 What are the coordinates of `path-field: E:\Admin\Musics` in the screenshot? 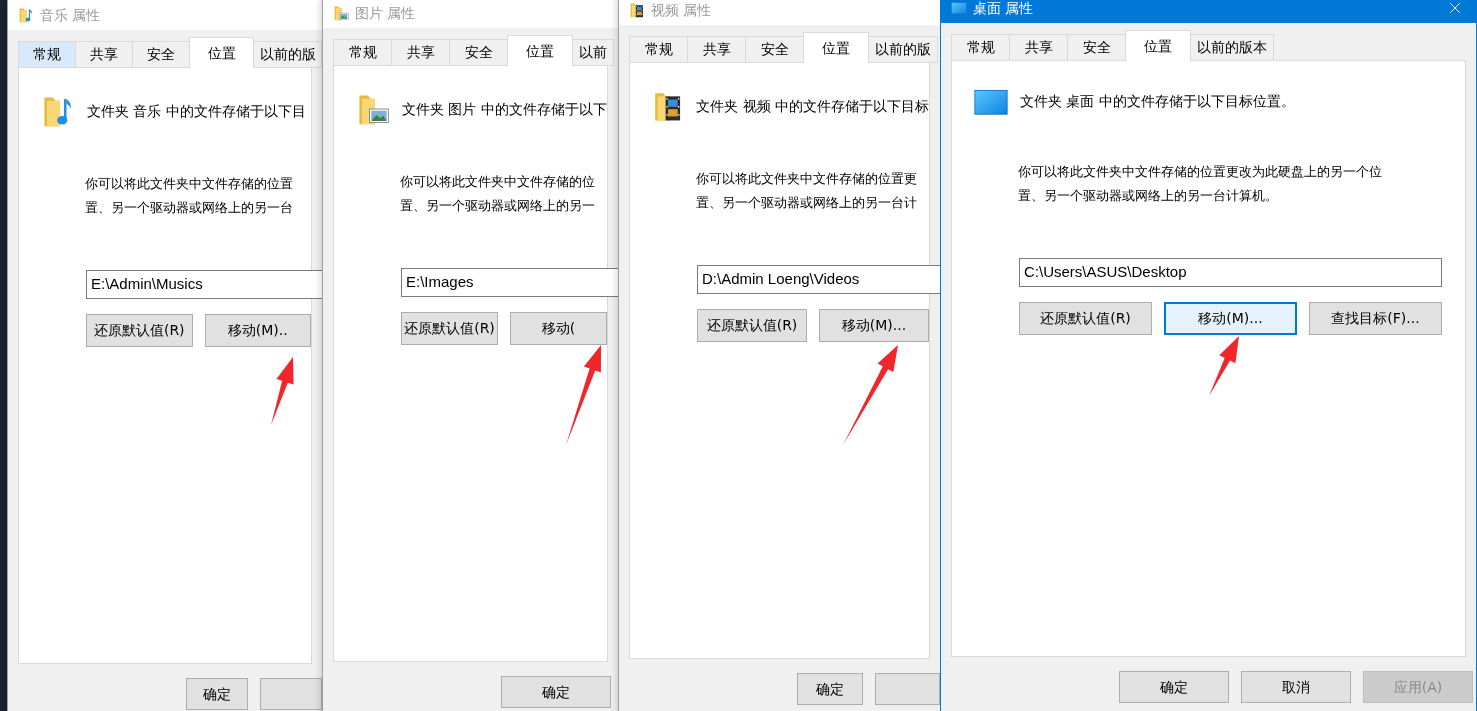 It's located at (204, 284).